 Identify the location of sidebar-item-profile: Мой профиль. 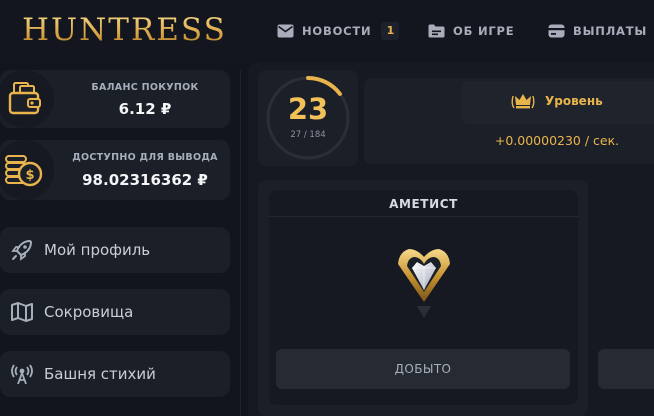
(115, 250).